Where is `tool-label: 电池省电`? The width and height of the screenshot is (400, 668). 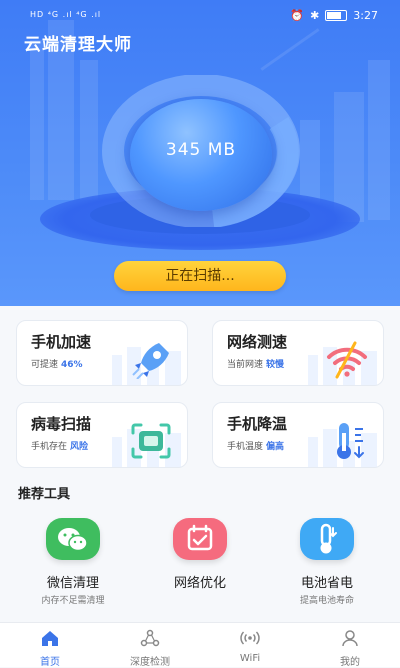
tool-label: 电池省电 is located at coordinates (326, 583).